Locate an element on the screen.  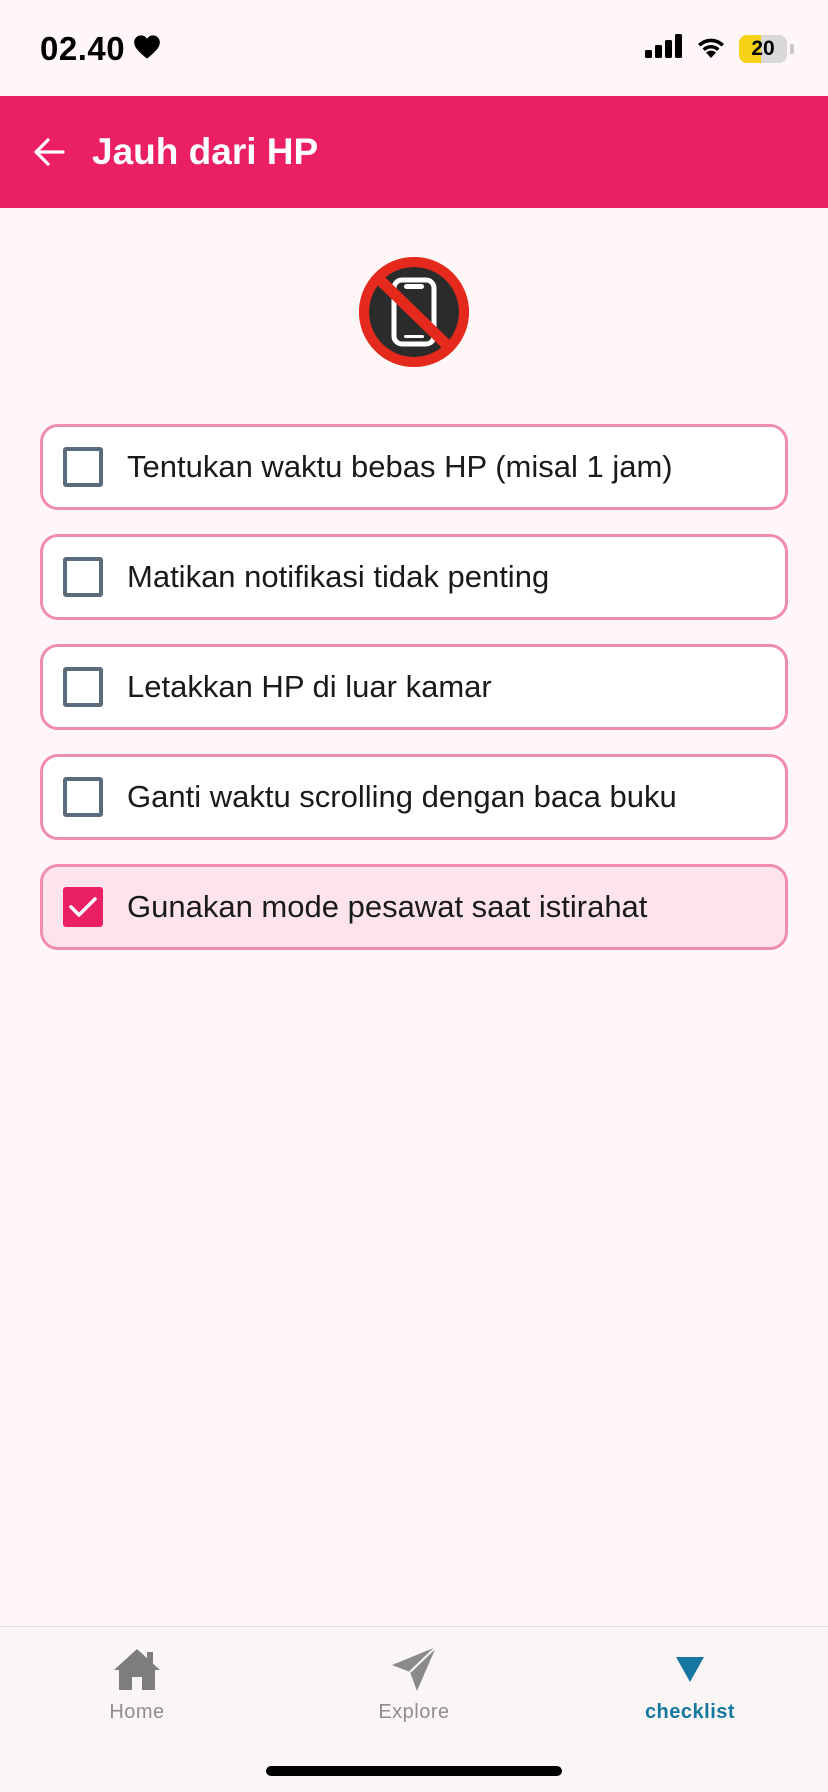
status-bar: 02.40 20 is located at coordinates (414, 48).